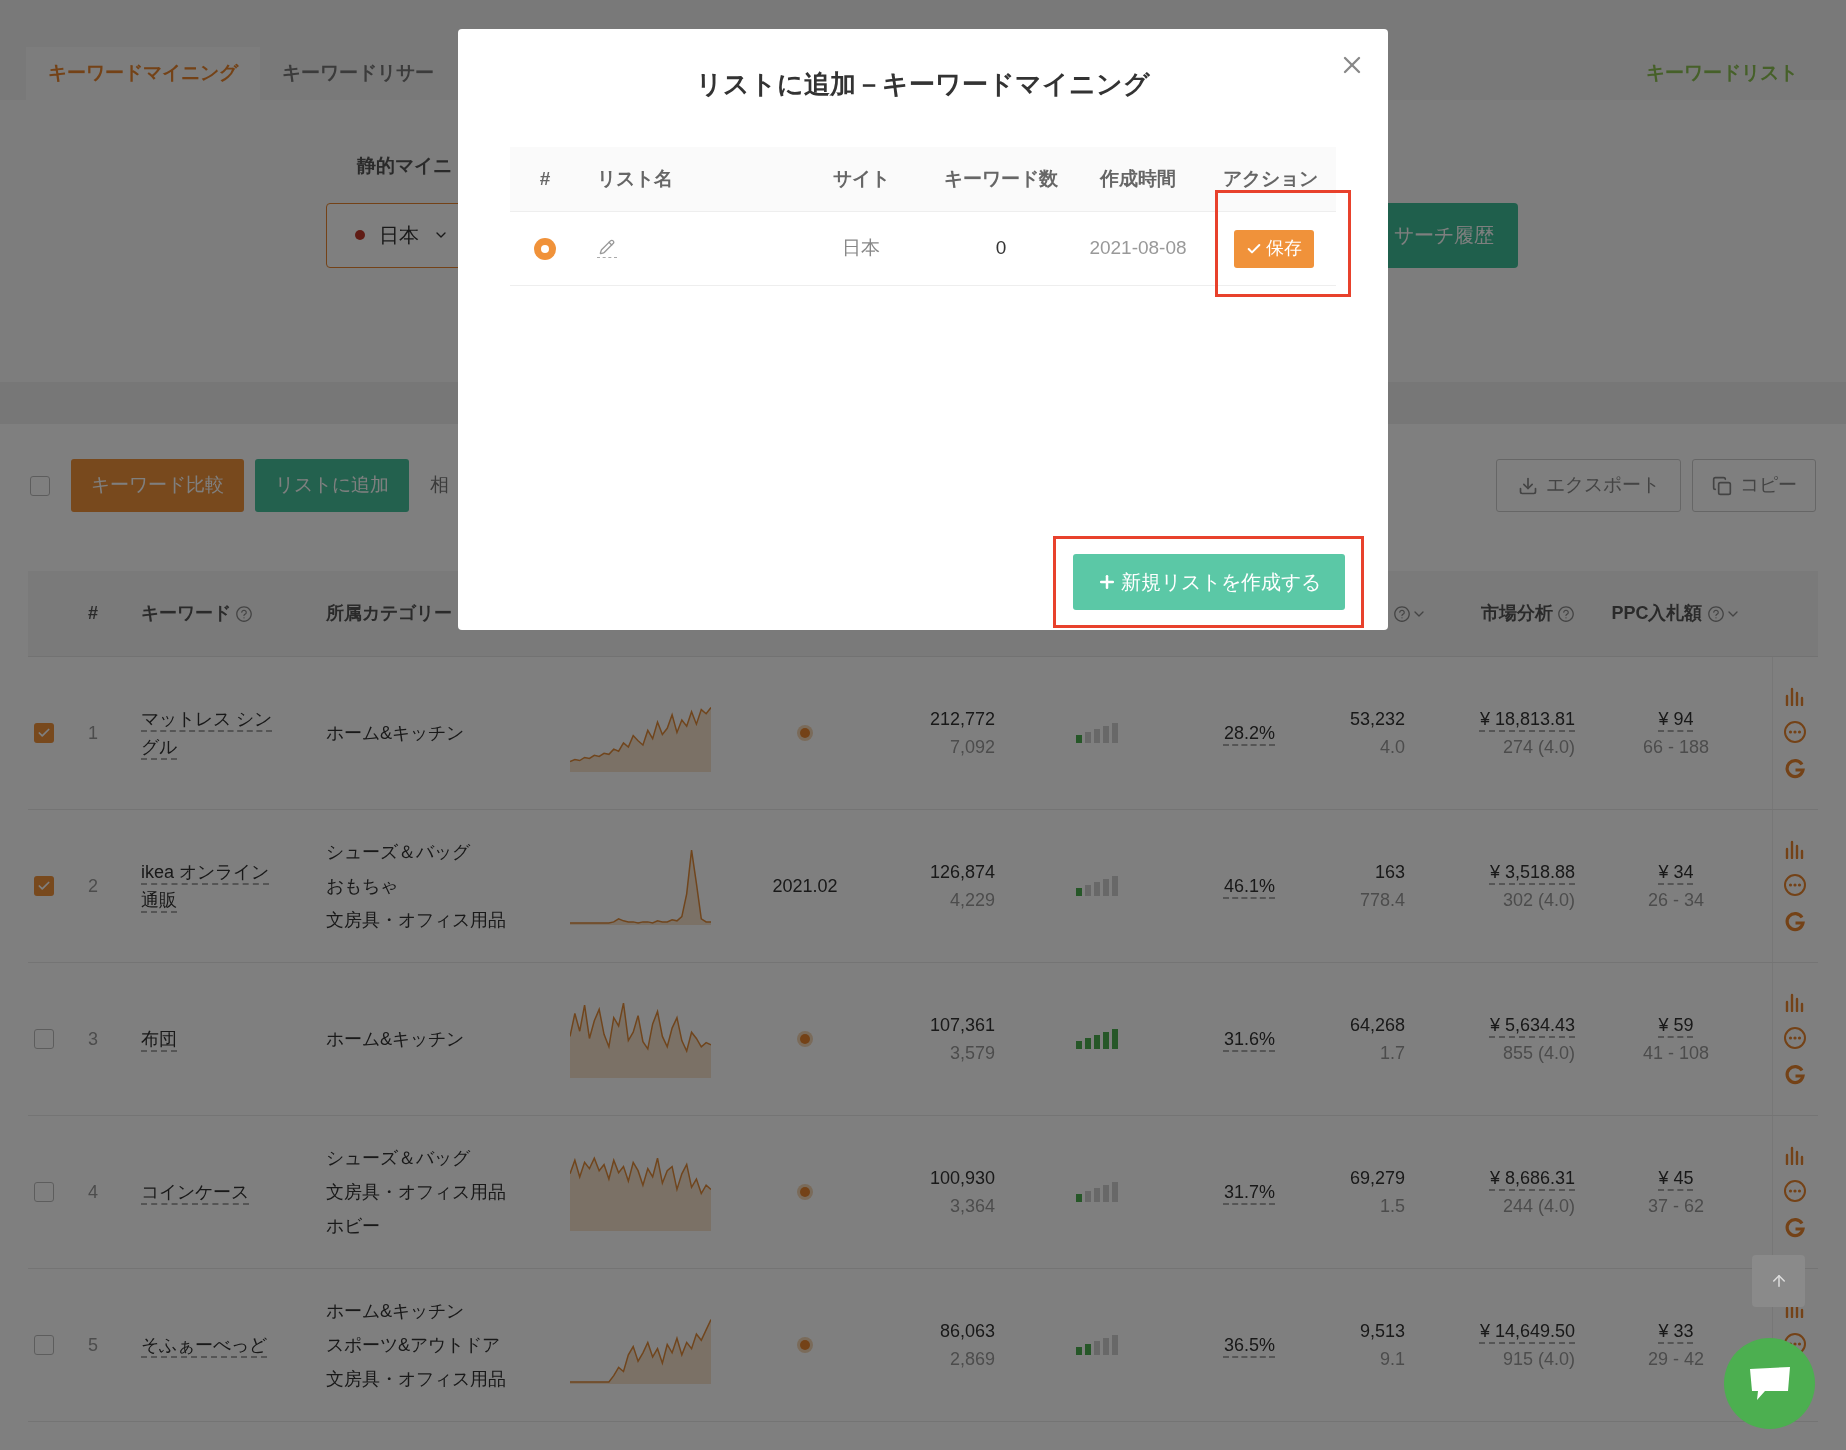  What do you see at coordinates (1249, 1192) in the screenshot?
I see `percent-value: 31.7%` at bounding box center [1249, 1192].